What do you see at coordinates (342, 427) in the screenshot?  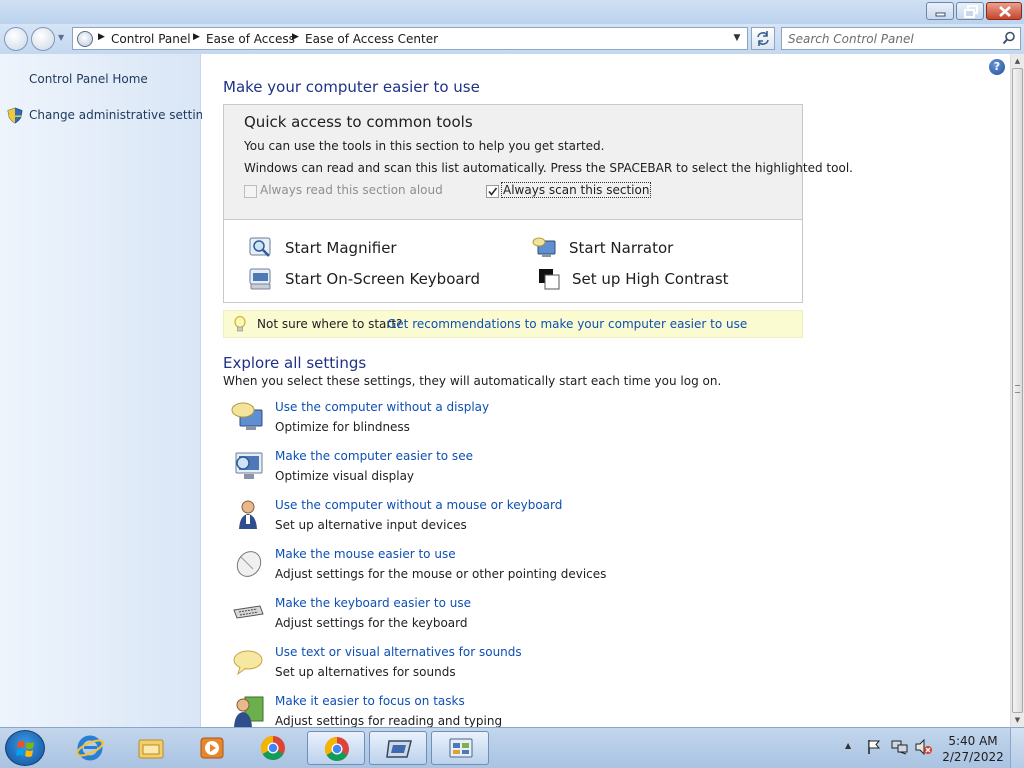 I see `without-display-description: Optimize for blindness` at bounding box center [342, 427].